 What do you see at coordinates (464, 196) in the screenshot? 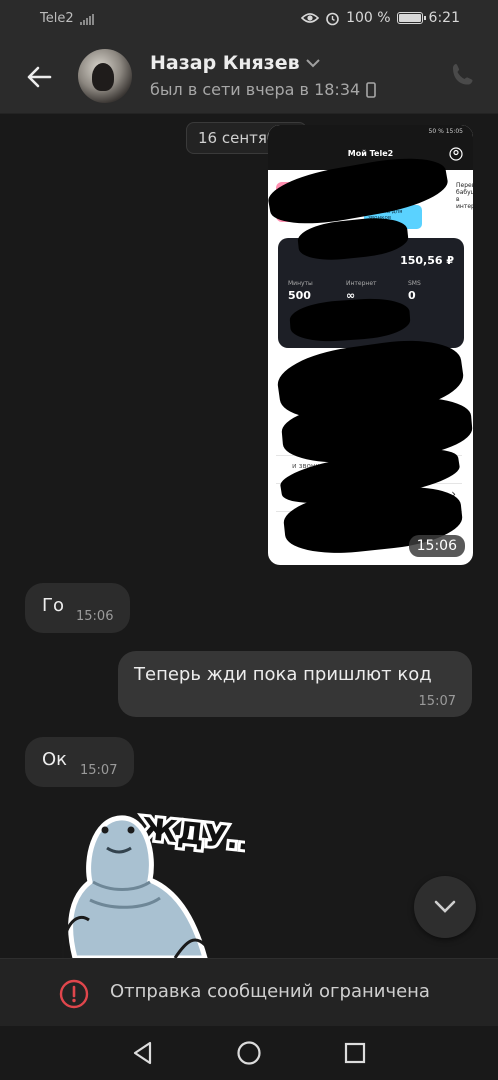
I see `screenshot-promo-internet: Переведи бабушку в интернет` at bounding box center [464, 196].